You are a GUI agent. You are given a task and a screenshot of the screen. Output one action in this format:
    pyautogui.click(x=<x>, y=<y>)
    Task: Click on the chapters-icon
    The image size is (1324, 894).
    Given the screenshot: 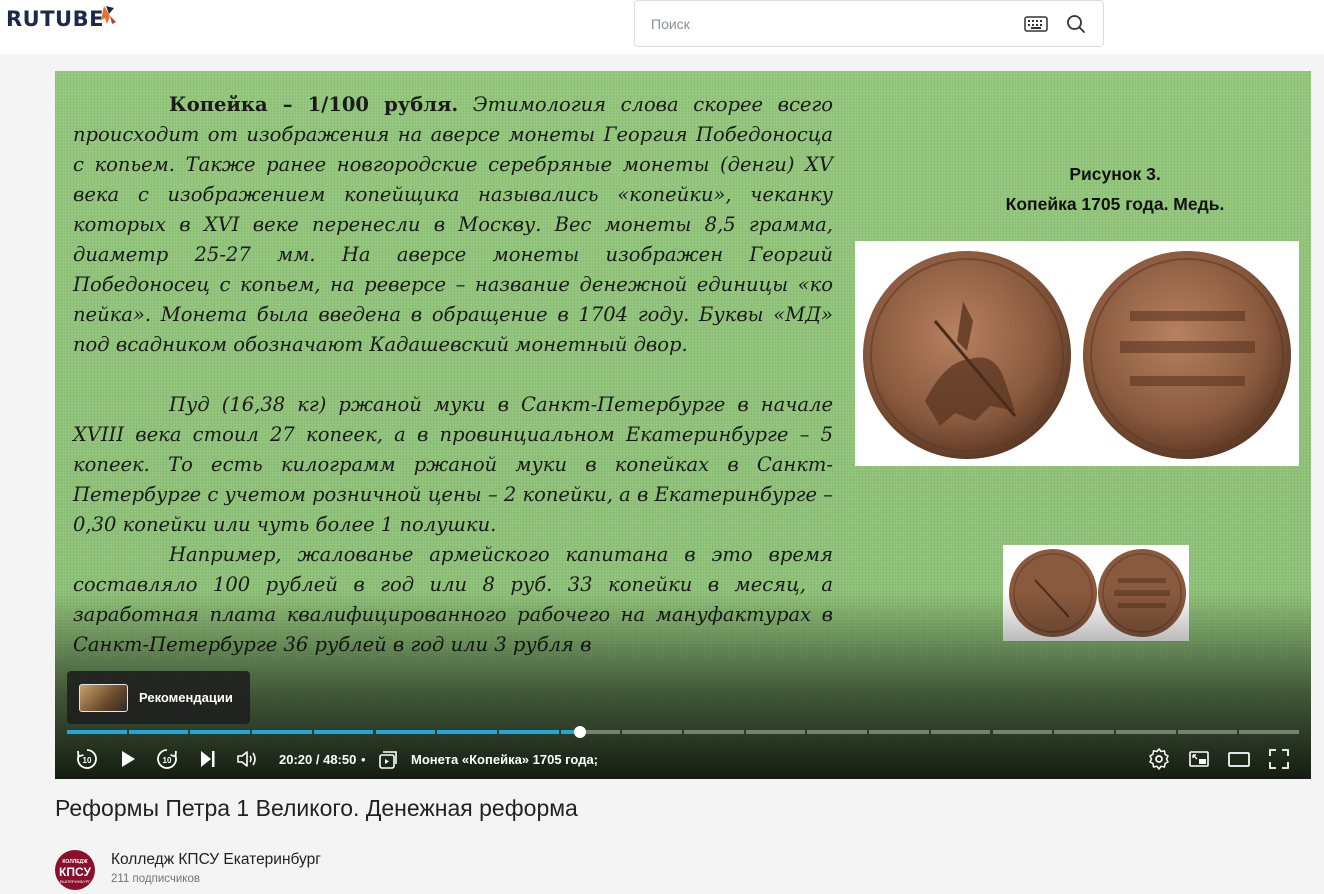 What is the action you would take?
    pyautogui.click(x=388, y=760)
    